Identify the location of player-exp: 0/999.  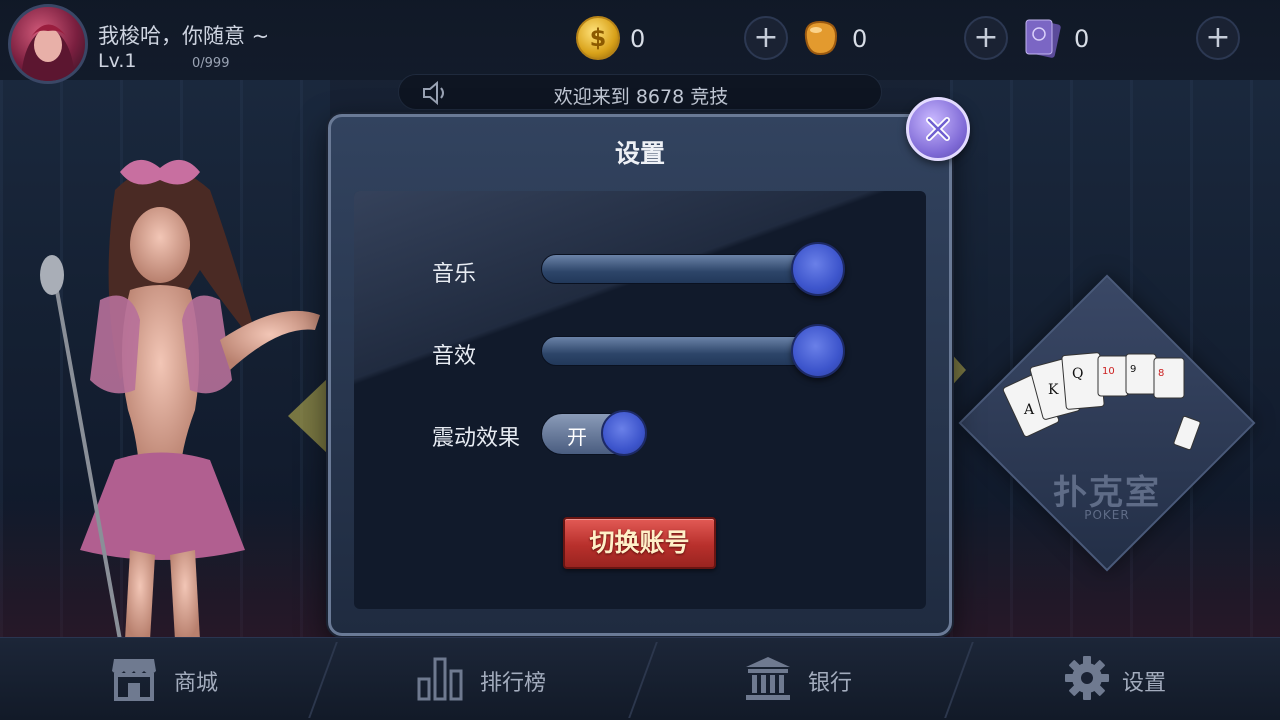
(211, 63).